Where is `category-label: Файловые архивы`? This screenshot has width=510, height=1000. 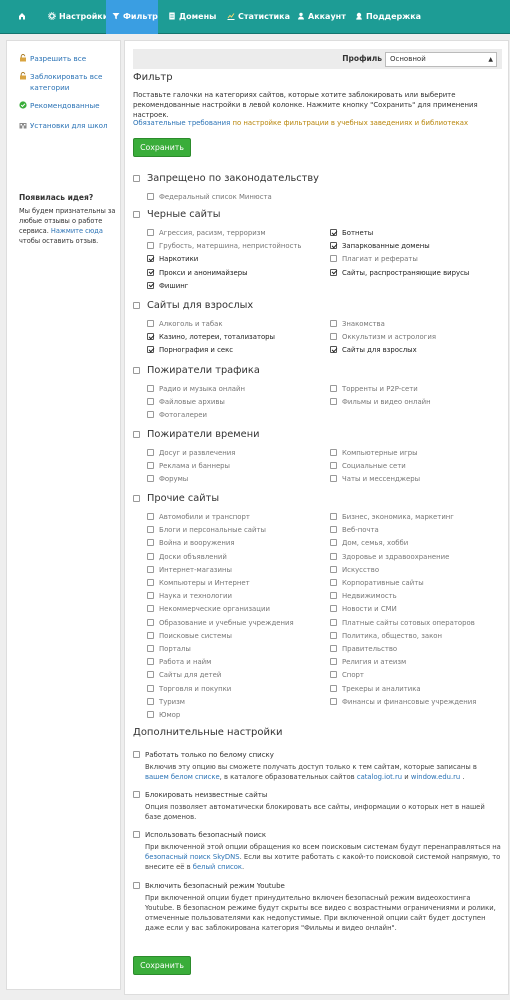
category-label: Файловые архивы is located at coordinates (192, 402).